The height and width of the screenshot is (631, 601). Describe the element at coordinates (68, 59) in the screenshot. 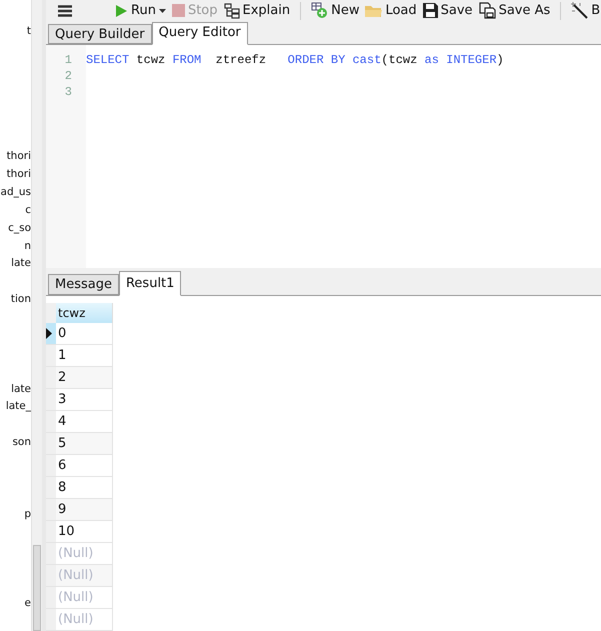

I see `line-number: 1` at that location.